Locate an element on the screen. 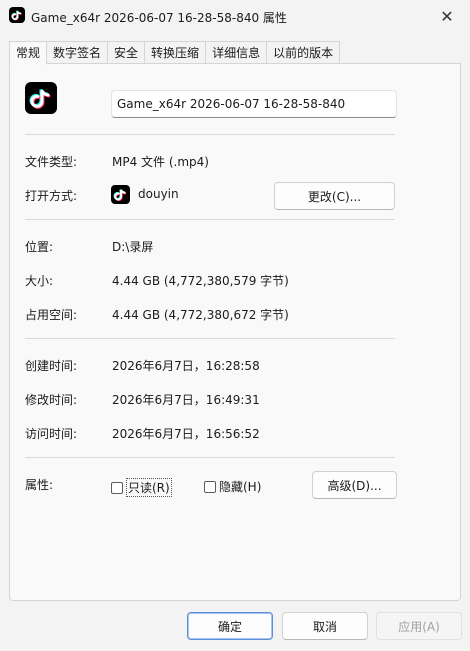 The image size is (470, 651). disk-size-value: 4.44 GB (4,772,380,672 字节) is located at coordinates (200, 315).